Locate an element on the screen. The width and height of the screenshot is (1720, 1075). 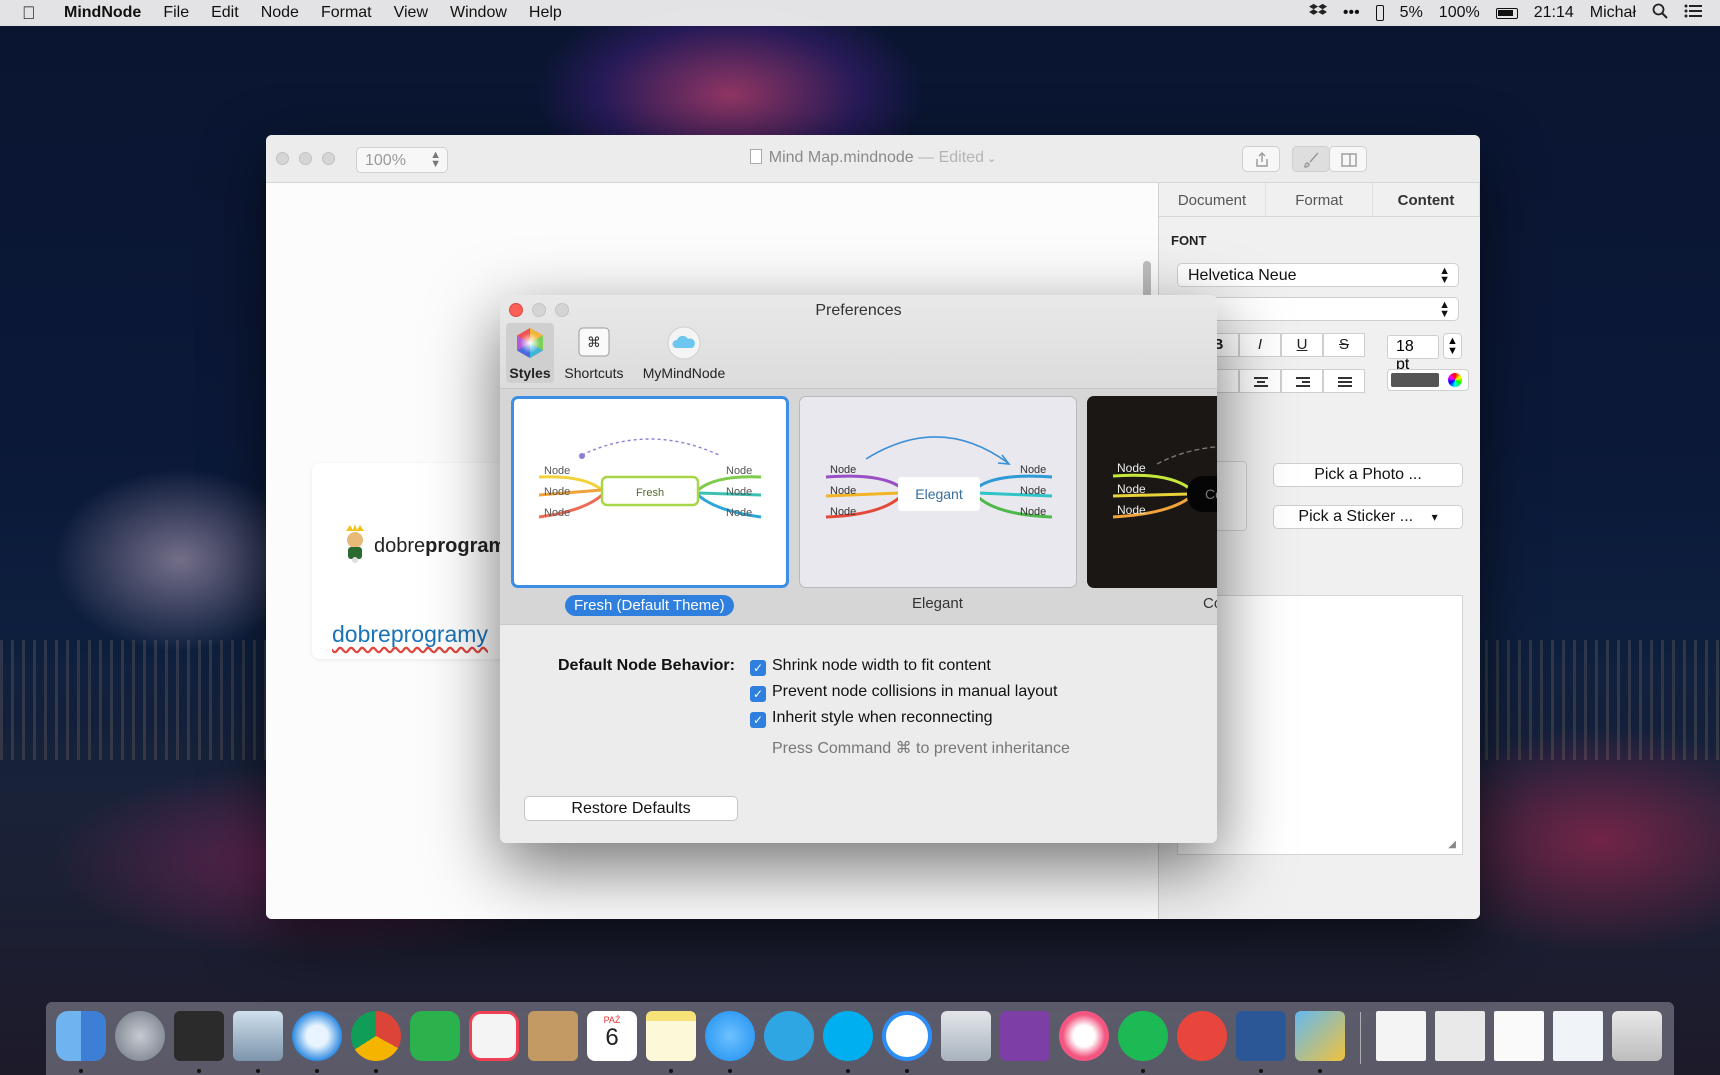
dock-mindnode-icon is located at coordinates (1320, 1036).